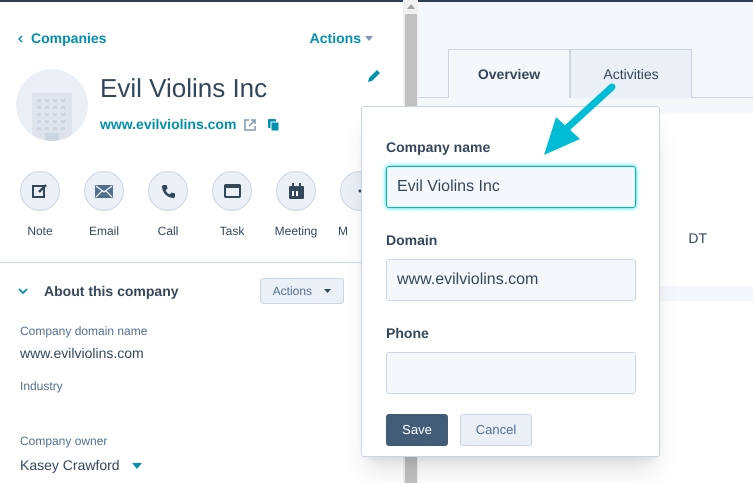 This screenshot has height=483, width=753. I want to click on action-label: M, so click(343, 231).